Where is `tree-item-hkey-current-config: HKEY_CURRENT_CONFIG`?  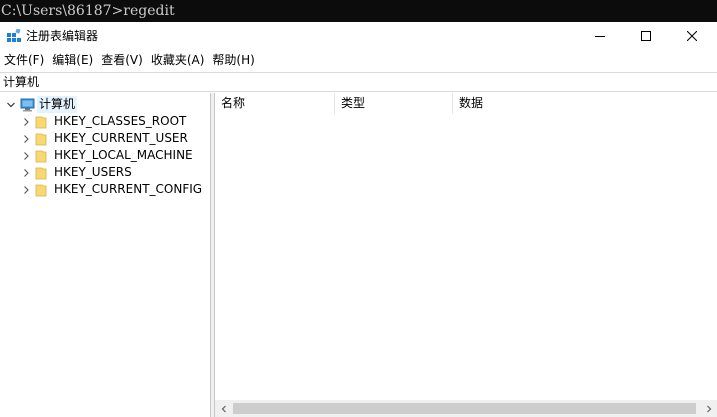 tree-item-hkey-current-config: HKEY_CURRENT_CONFIG is located at coordinates (111, 189).